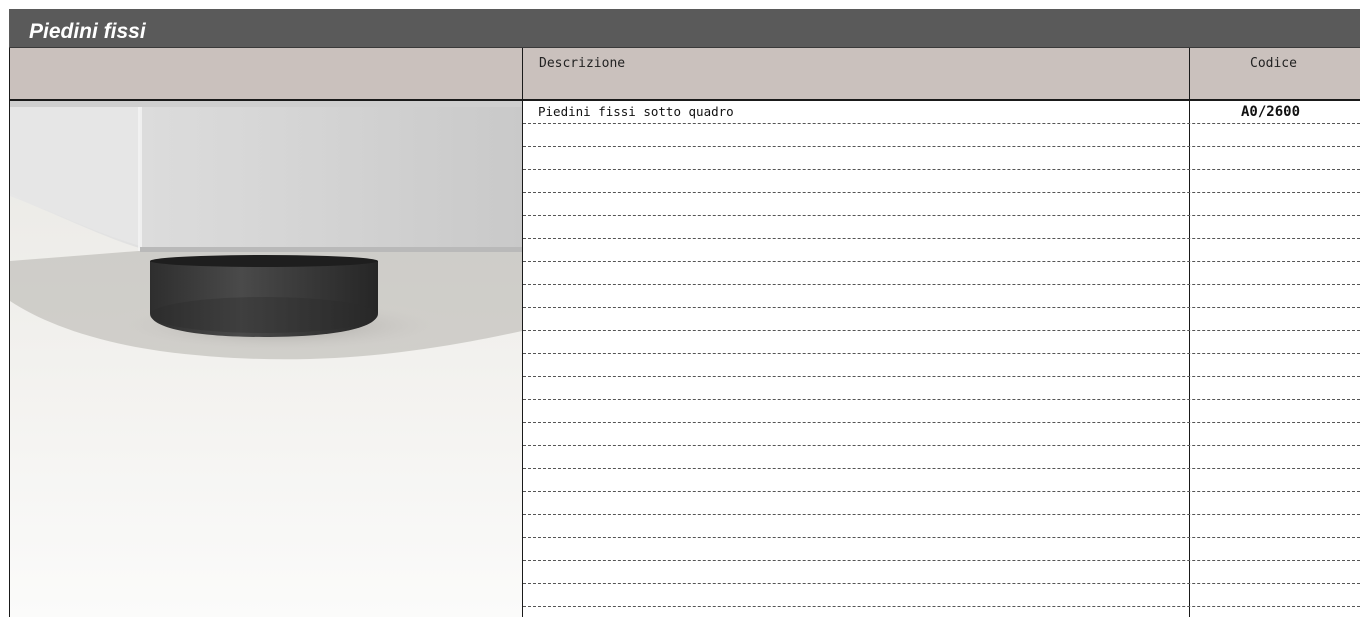 This screenshot has height=617, width=1360. What do you see at coordinates (1273, 63) in the screenshot?
I see `column-header-code: Codice` at bounding box center [1273, 63].